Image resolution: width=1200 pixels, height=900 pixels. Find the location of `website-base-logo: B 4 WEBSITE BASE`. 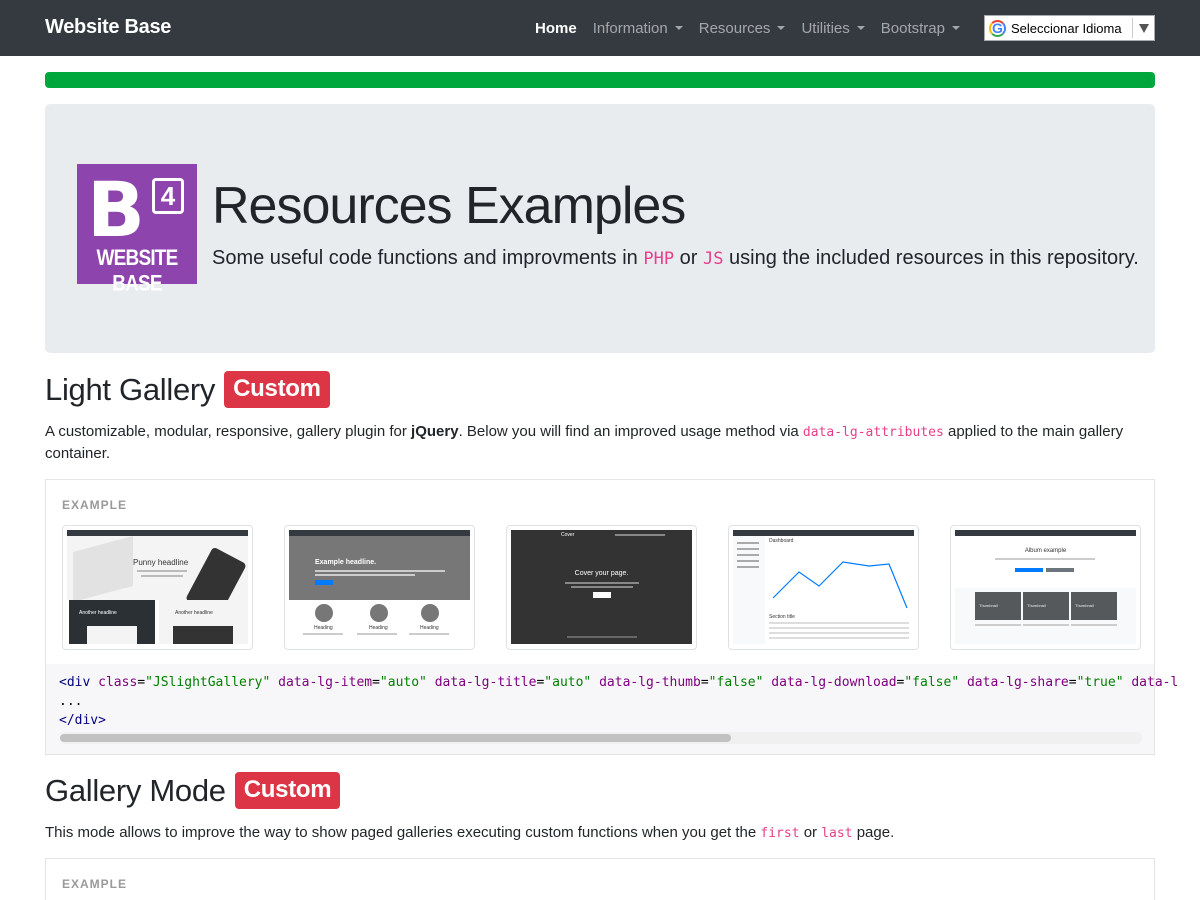

website-base-logo: B 4 WEBSITE BASE is located at coordinates (137, 230).